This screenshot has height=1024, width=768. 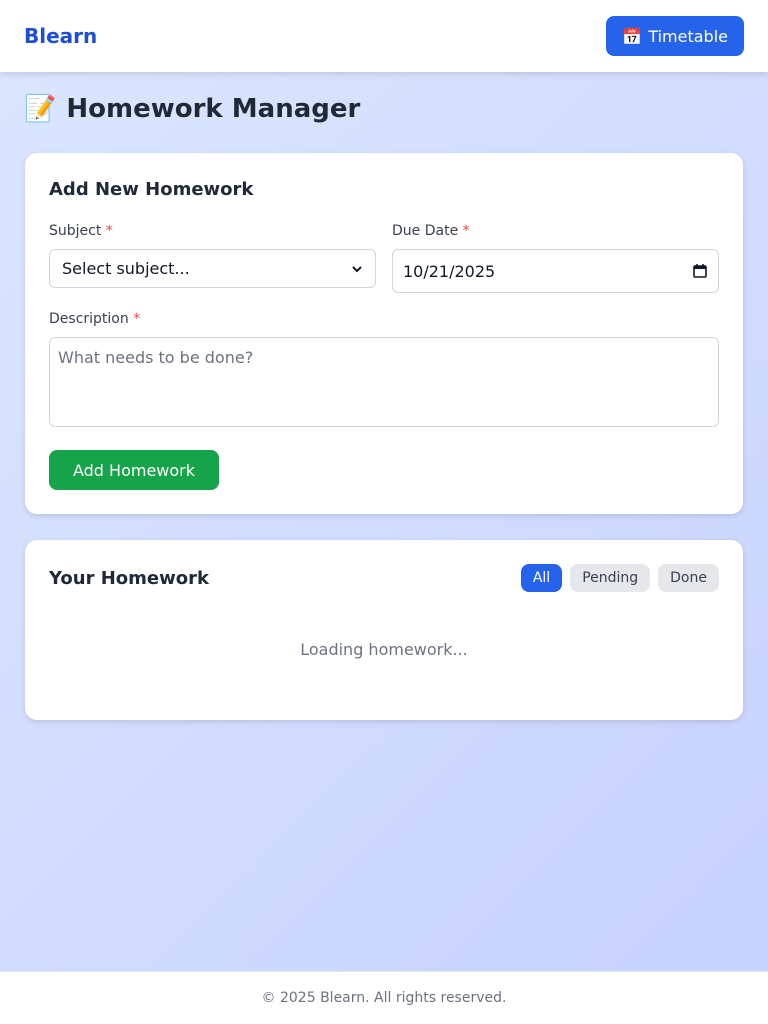 I want to click on brand-logo: Blearn, so click(x=60, y=36).